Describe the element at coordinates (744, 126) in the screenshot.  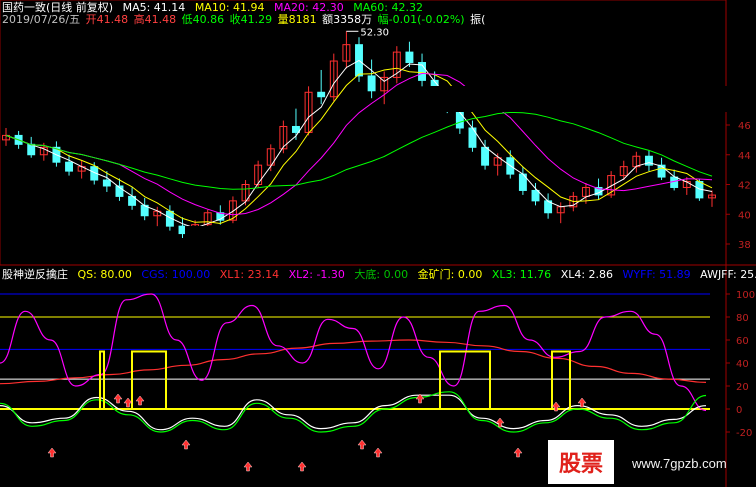
I see `top-tick-label: 46` at that location.